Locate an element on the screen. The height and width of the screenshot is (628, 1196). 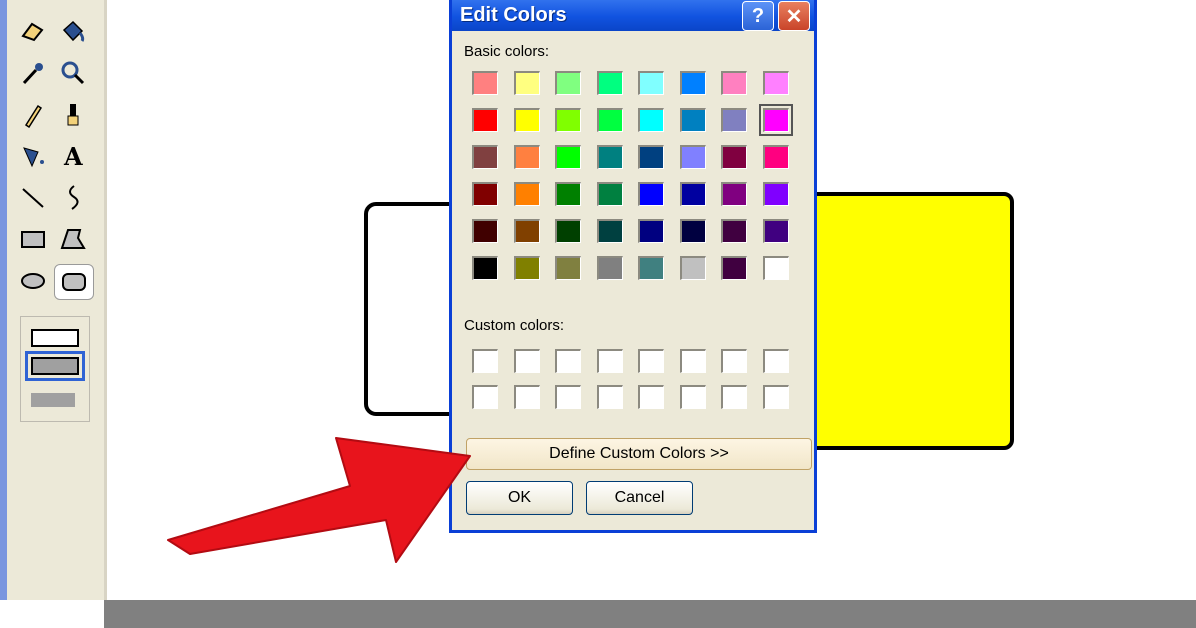
rounded-rectangle-icon is located at coordinates (74, 282).